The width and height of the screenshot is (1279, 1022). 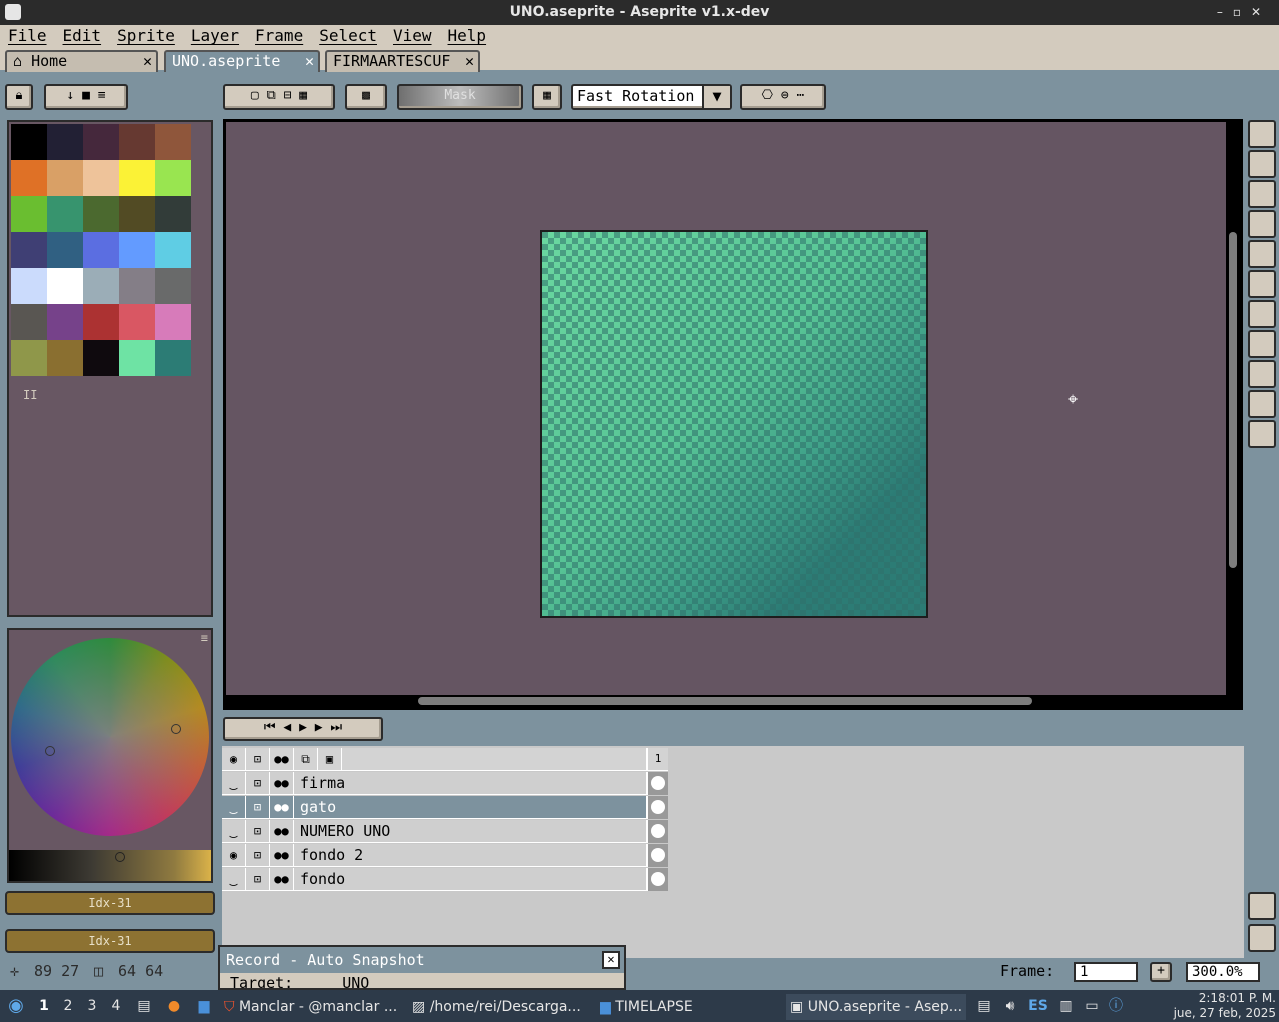 I want to click on zoom-input: 300.0%, so click(x=1223, y=972).